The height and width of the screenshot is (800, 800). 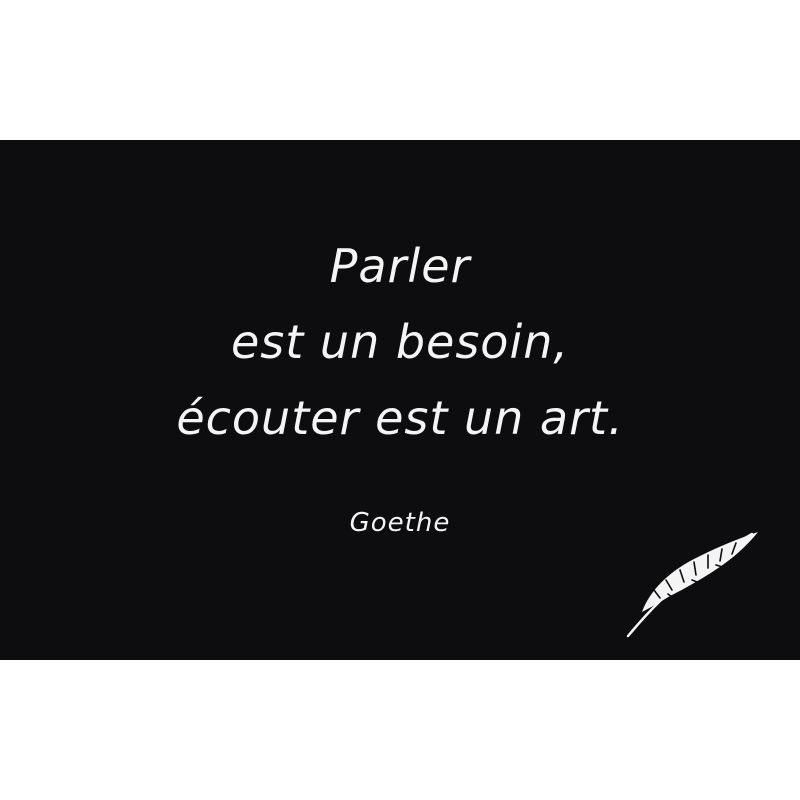 What do you see at coordinates (400, 418) in the screenshot?
I see `quote-line-3: écouter est un art.` at bounding box center [400, 418].